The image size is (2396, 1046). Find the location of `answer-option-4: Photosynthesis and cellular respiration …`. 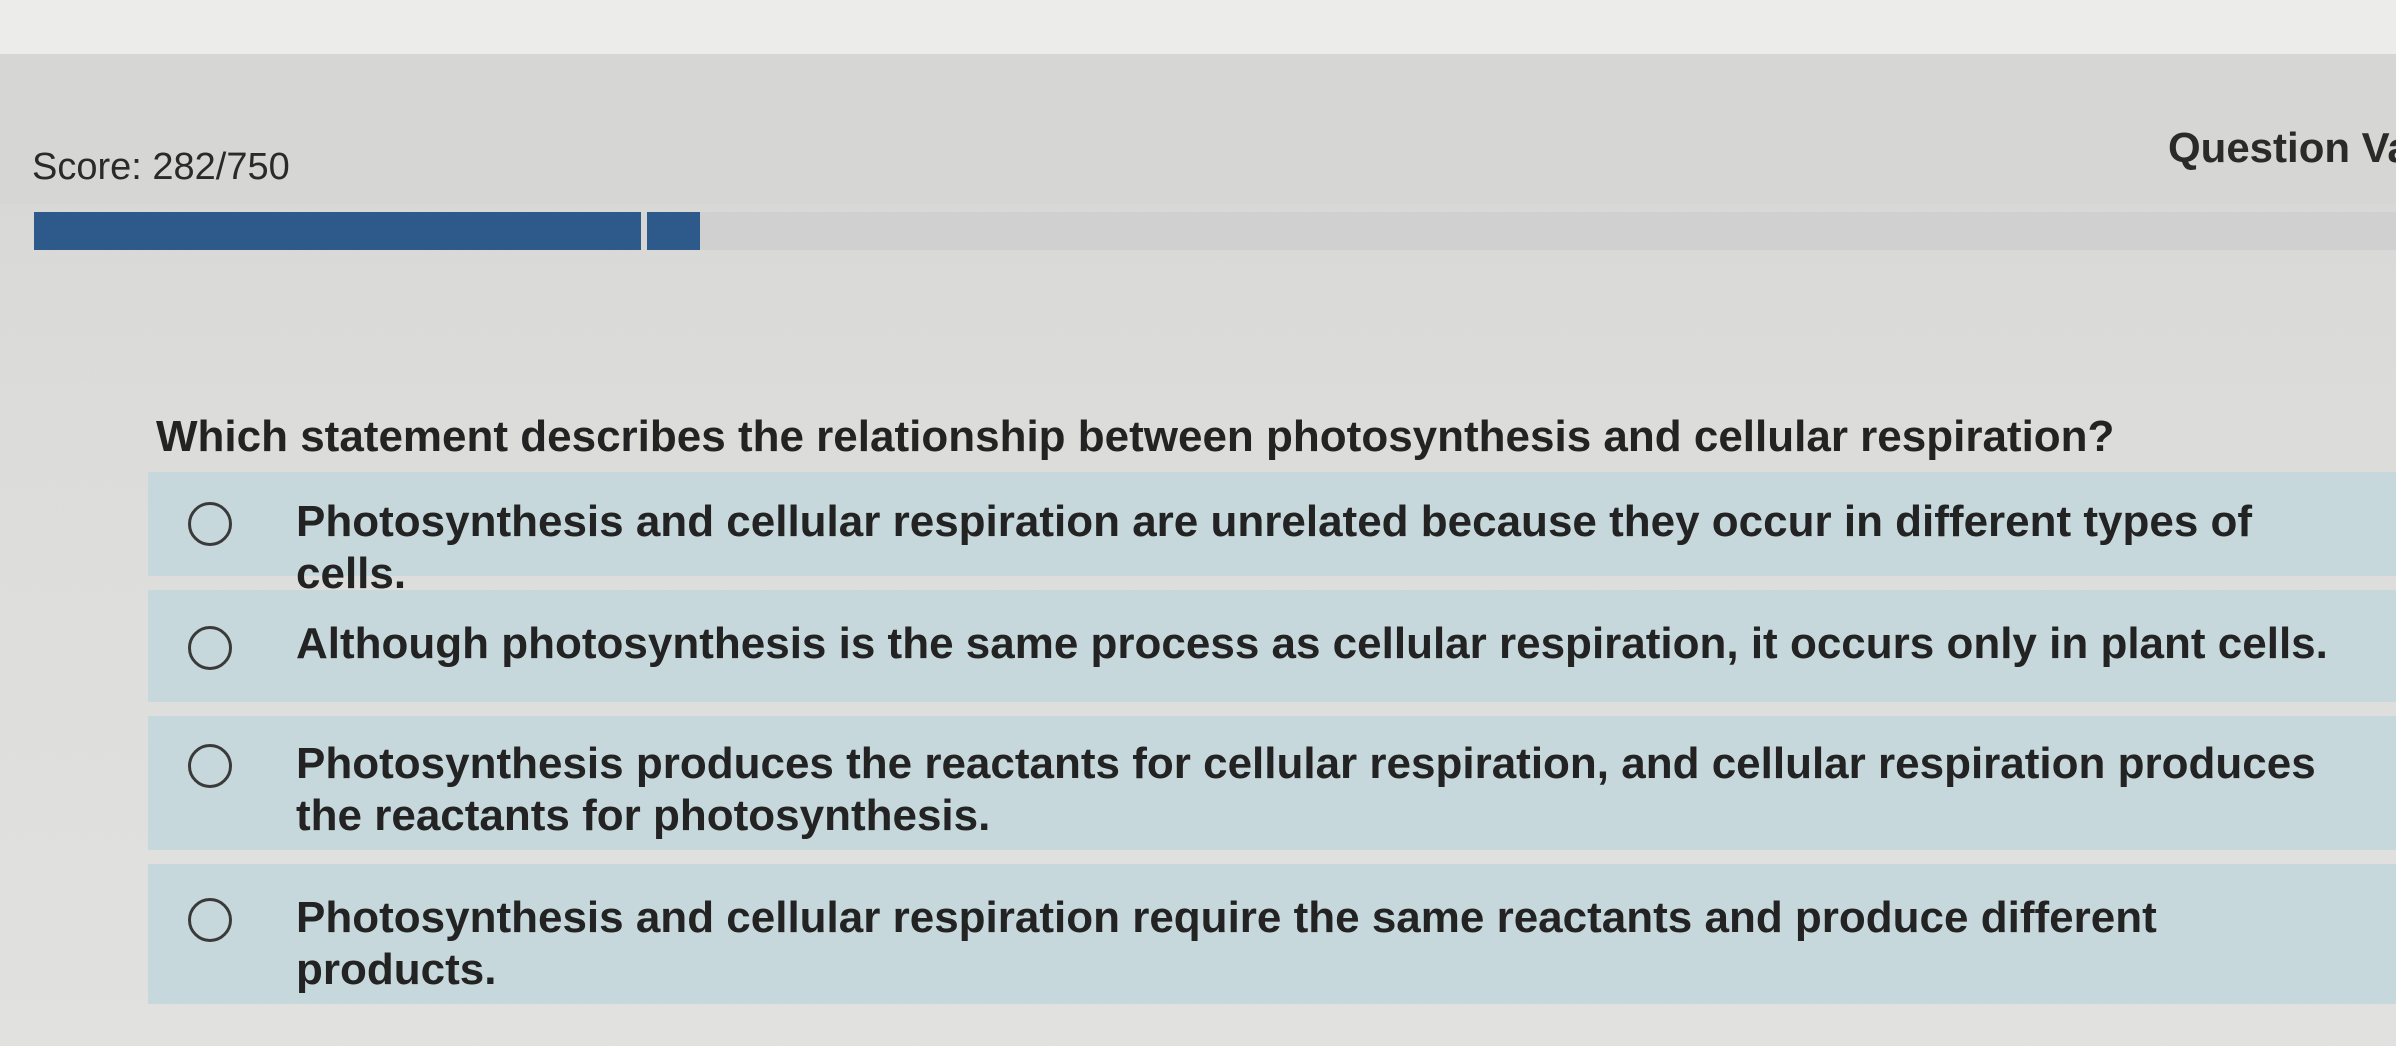

answer-option-4: Photosynthesis and cellular respiration … is located at coordinates (1272, 934).